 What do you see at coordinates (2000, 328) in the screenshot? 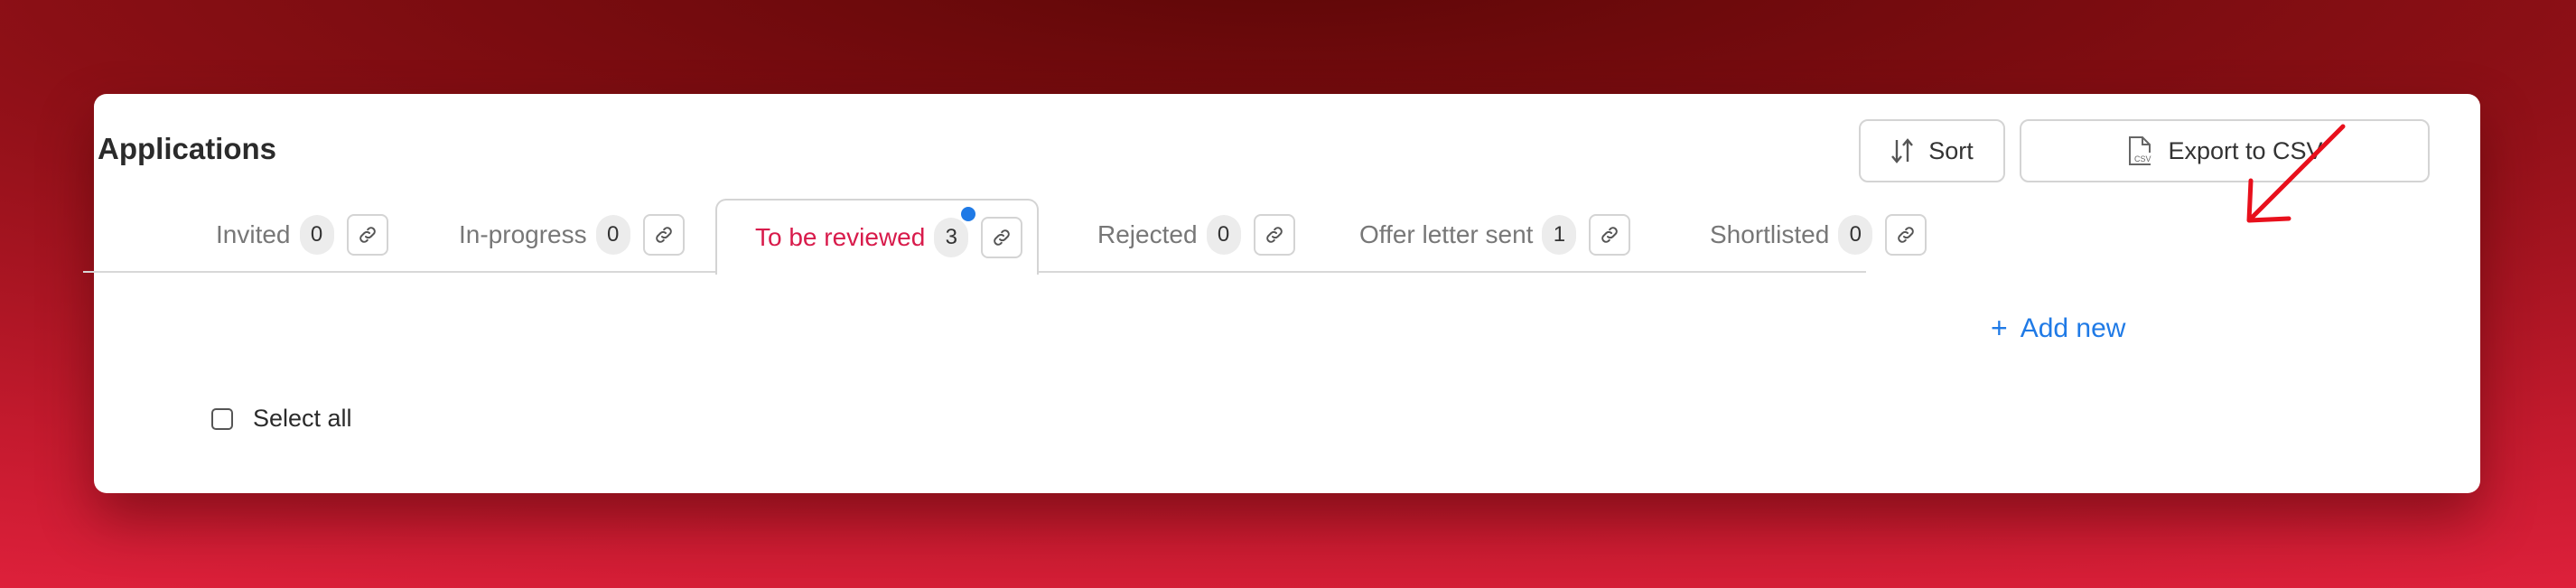
I see `plus-icon: +` at bounding box center [2000, 328].